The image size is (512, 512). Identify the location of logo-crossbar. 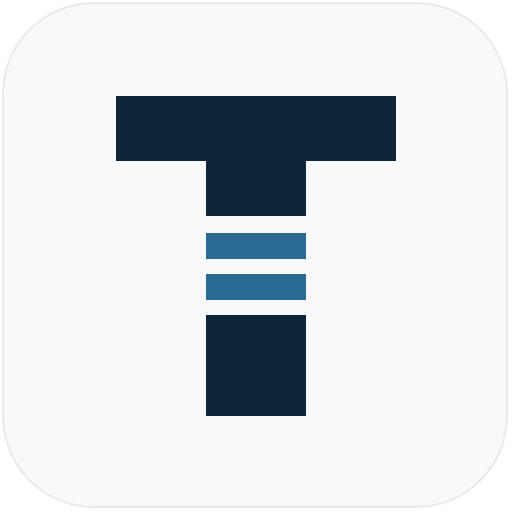
(256, 128).